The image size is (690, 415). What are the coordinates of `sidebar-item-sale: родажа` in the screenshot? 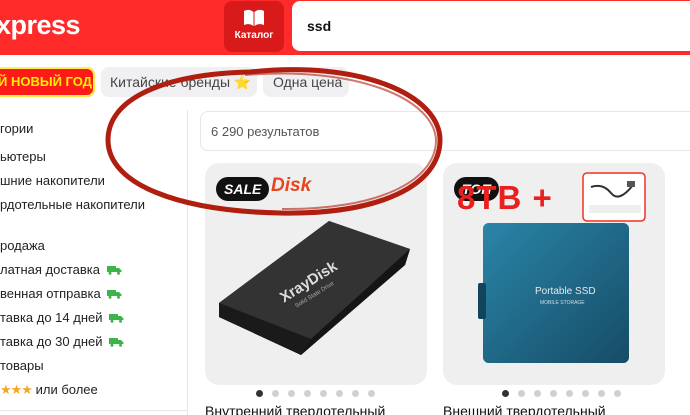 It's located at (22, 246).